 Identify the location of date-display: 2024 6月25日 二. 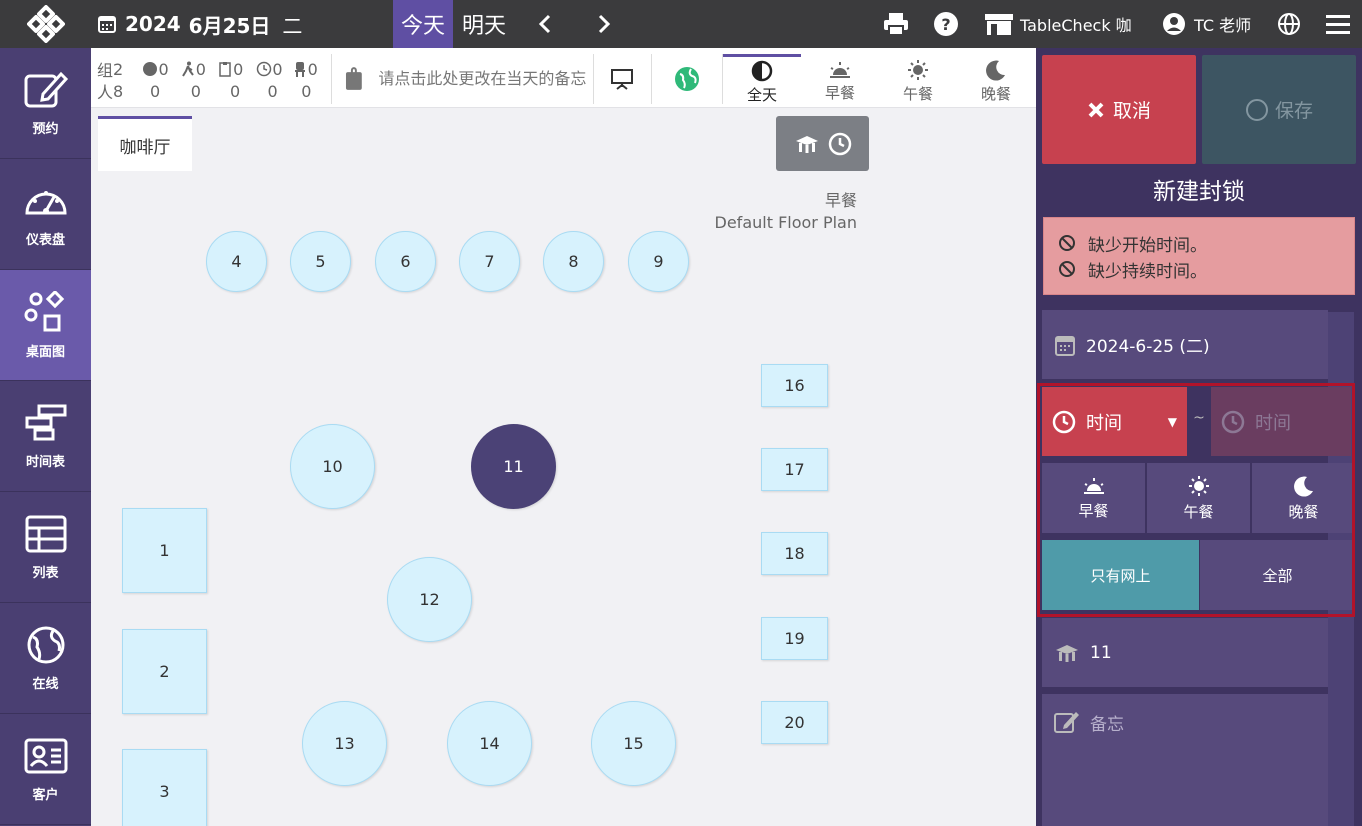
(199, 24).